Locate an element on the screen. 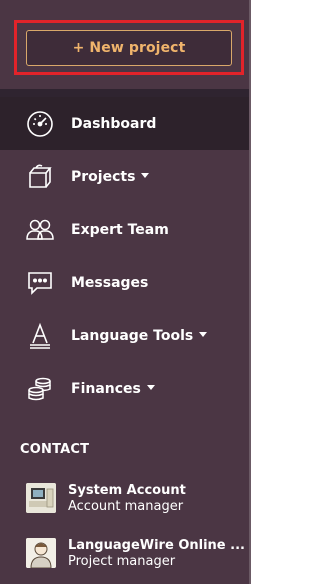  sidebar-item-dashboard: Dashboard is located at coordinates (124, 123).